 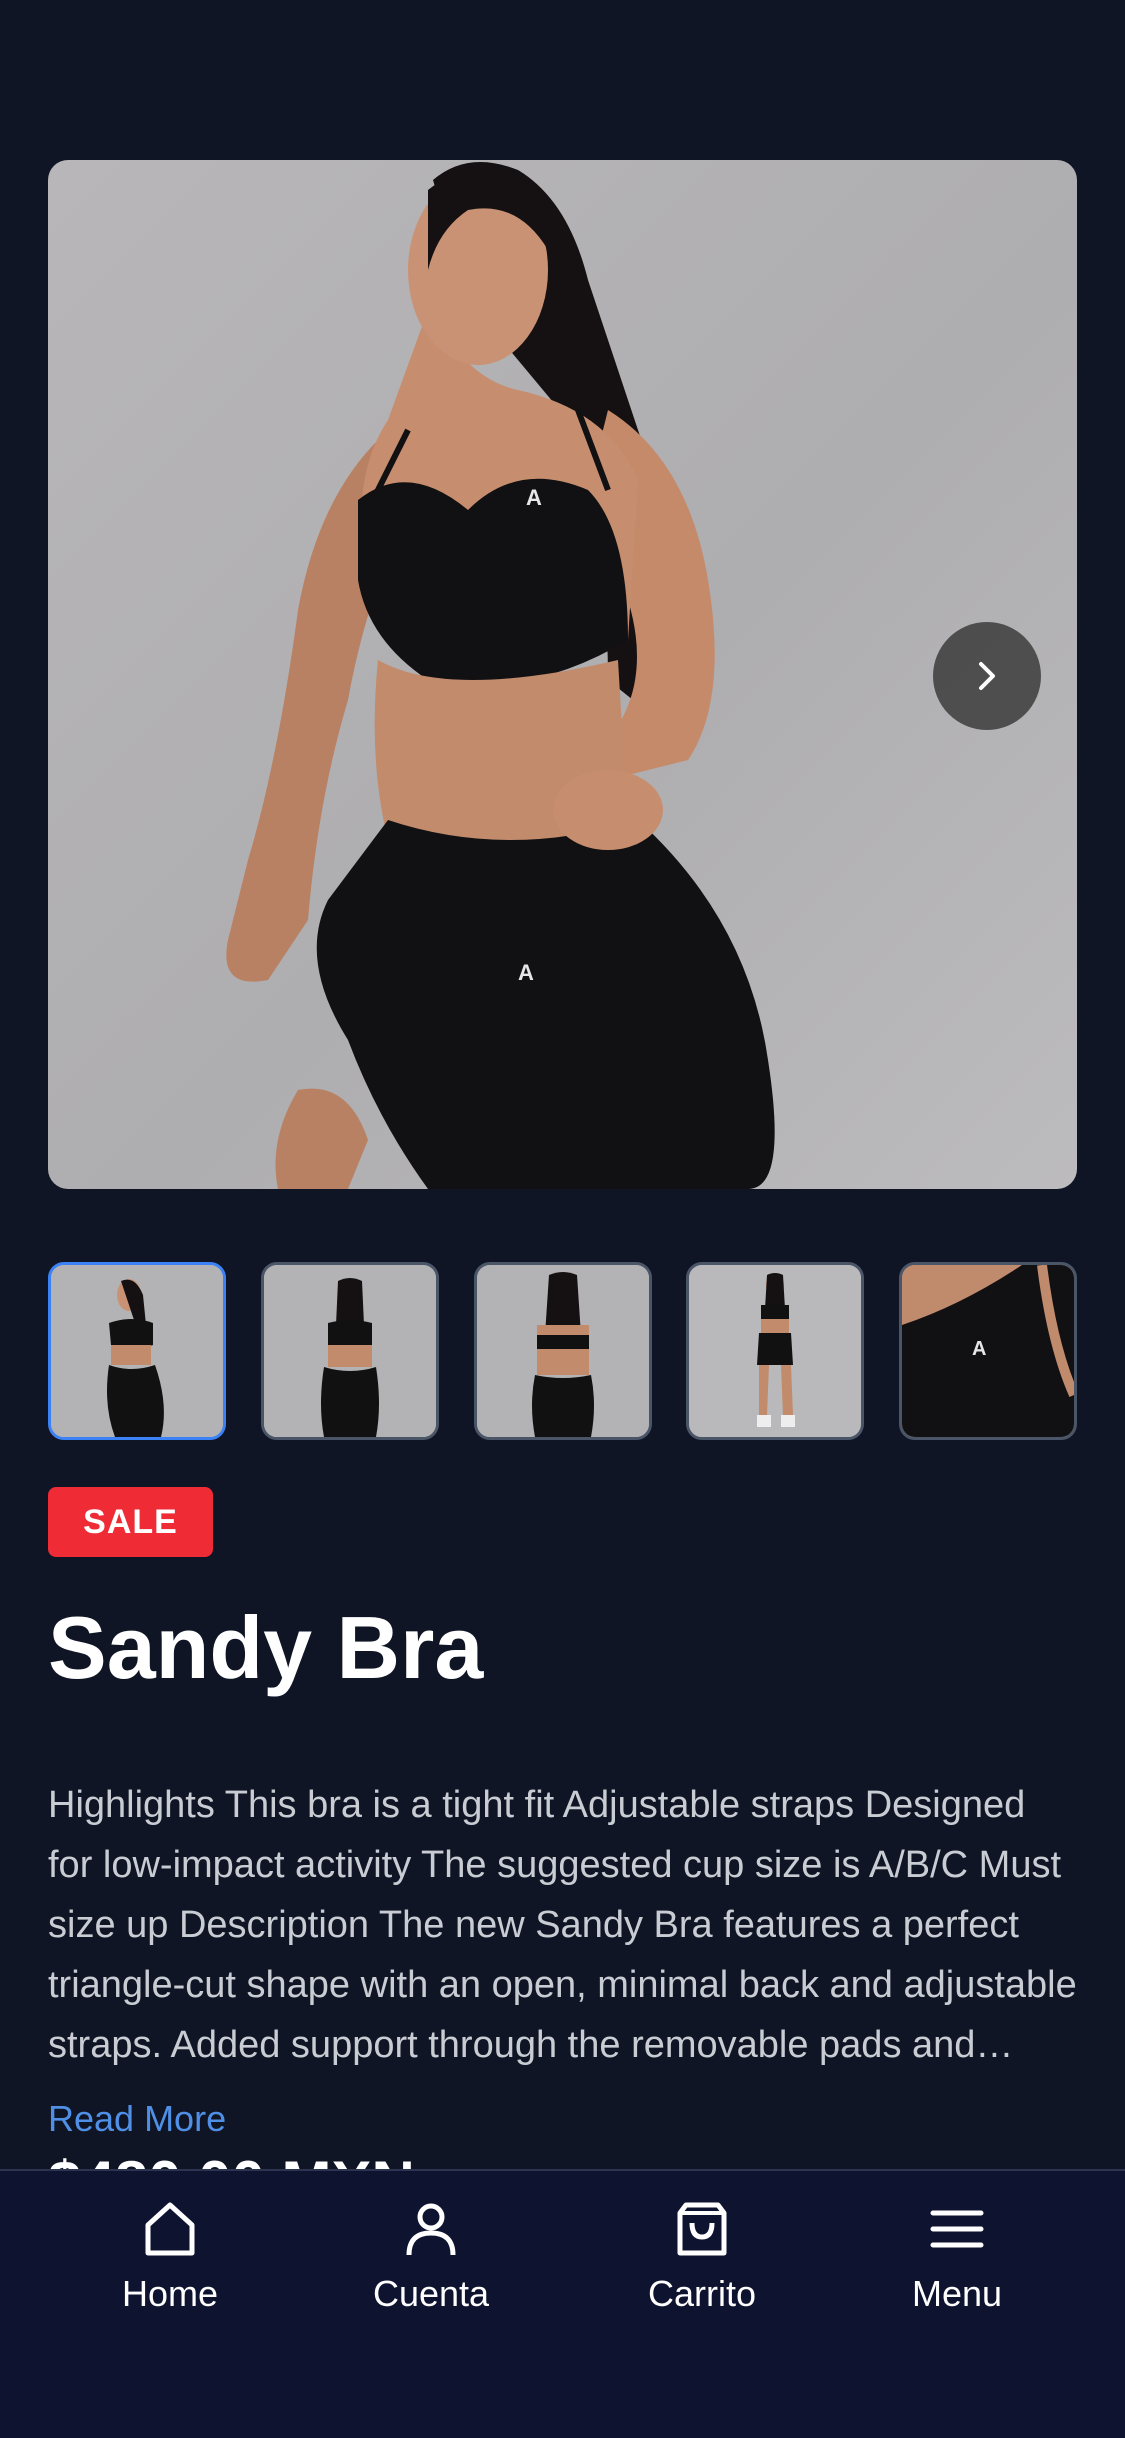 I want to click on chevron-right-icon, so click(x=987, y=676).